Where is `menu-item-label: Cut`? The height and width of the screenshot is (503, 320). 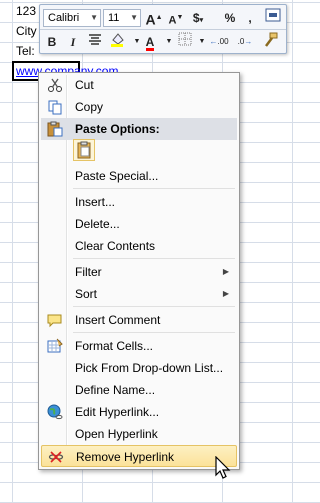 menu-item-label: Cut is located at coordinates (84, 85).